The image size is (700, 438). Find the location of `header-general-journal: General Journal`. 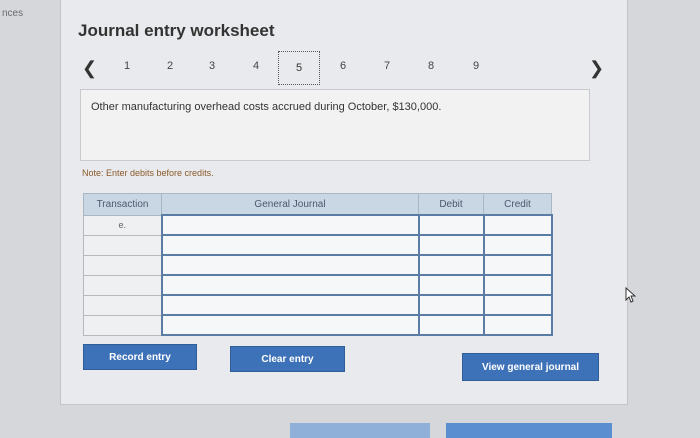

header-general-journal: General Journal is located at coordinates (290, 204).